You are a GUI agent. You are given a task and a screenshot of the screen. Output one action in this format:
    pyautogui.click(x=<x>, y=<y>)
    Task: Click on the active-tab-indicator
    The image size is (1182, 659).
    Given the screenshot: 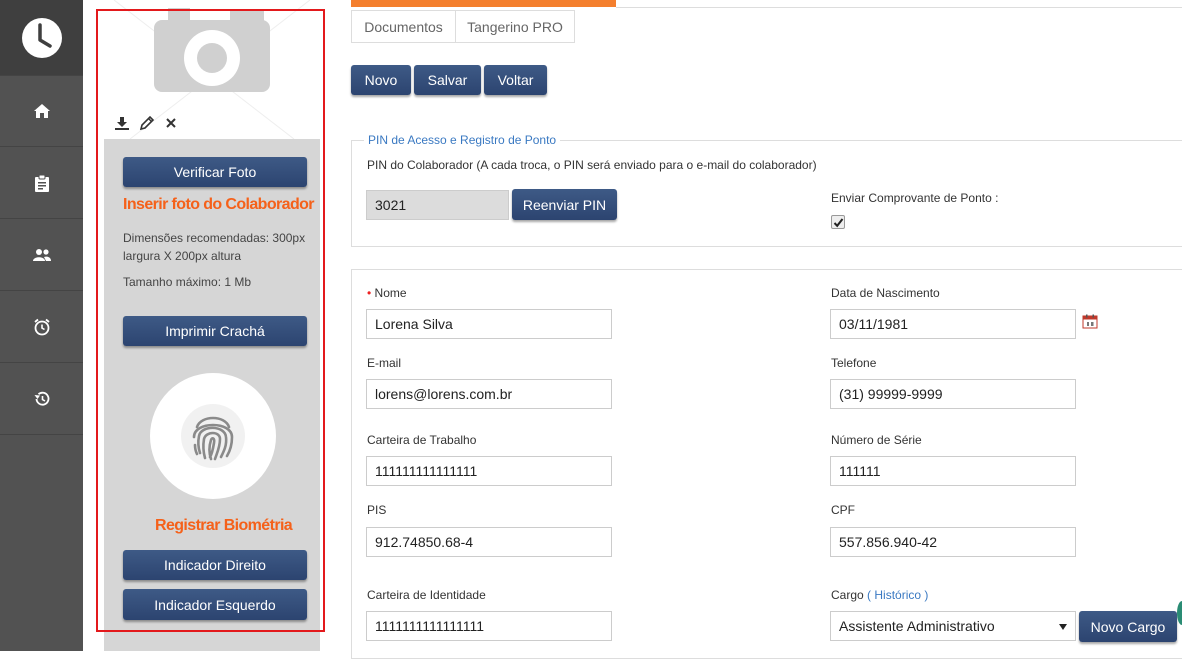 What is the action you would take?
    pyautogui.click(x=483, y=3)
    